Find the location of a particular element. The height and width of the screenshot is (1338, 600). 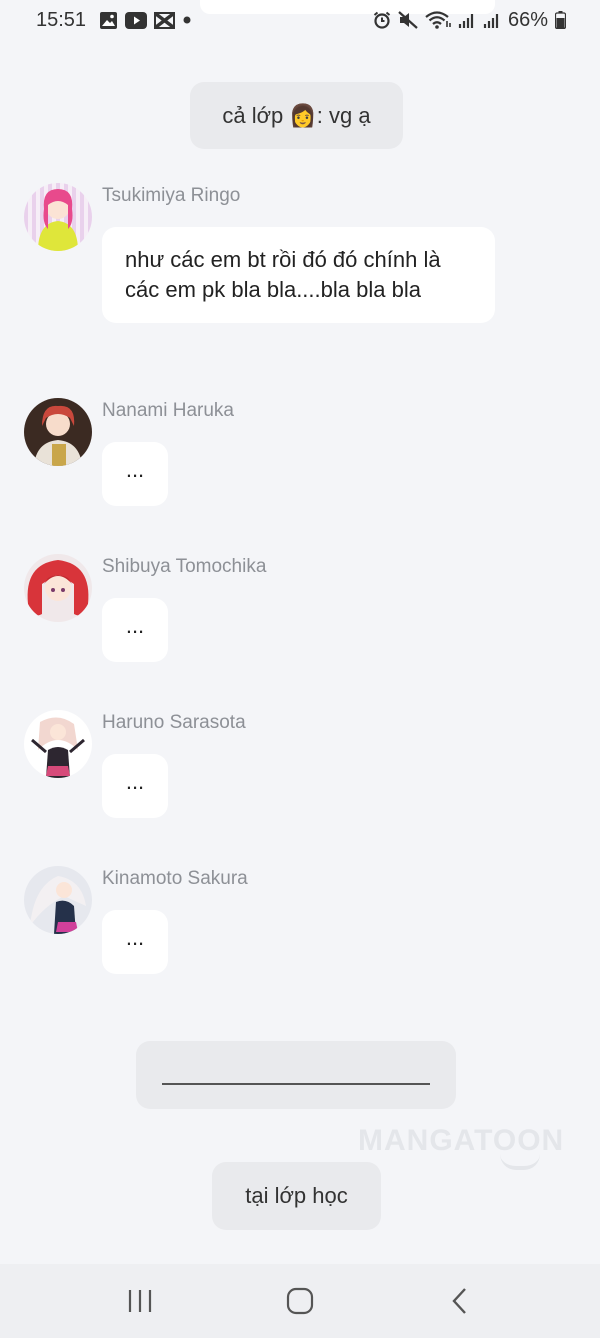

system-message-bottom-text: tại lớp học is located at coordinates (296, 1195).